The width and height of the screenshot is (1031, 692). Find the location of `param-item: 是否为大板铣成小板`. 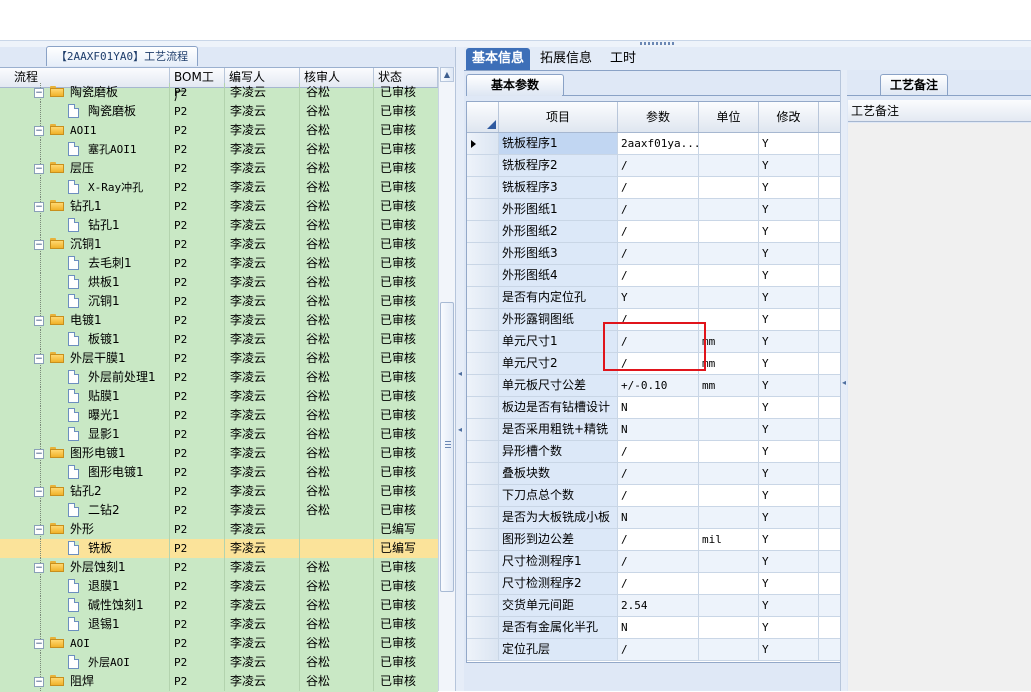

param-item: 是否为大板铣成小板 is located at coordinates (558, 518).